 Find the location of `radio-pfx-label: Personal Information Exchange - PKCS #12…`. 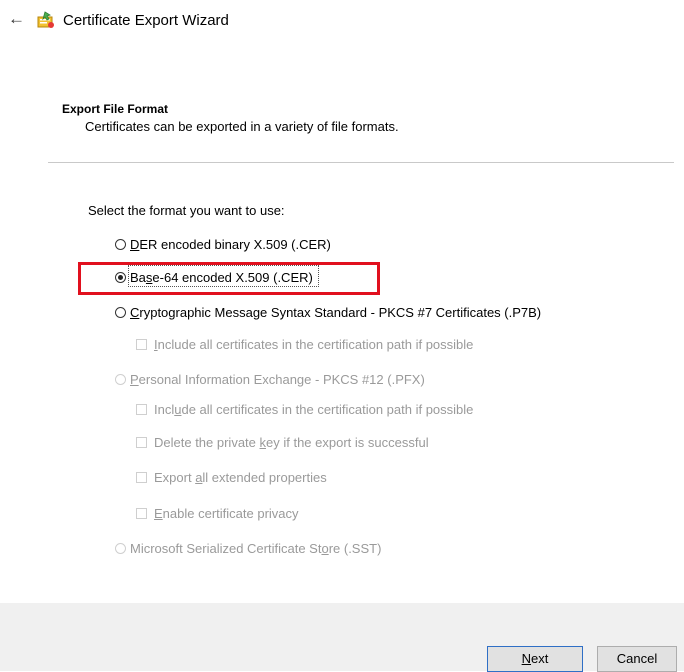

radio-pfx-label: Personal Information Exchange - PKCS #12… is located at coordinates (277, 379).